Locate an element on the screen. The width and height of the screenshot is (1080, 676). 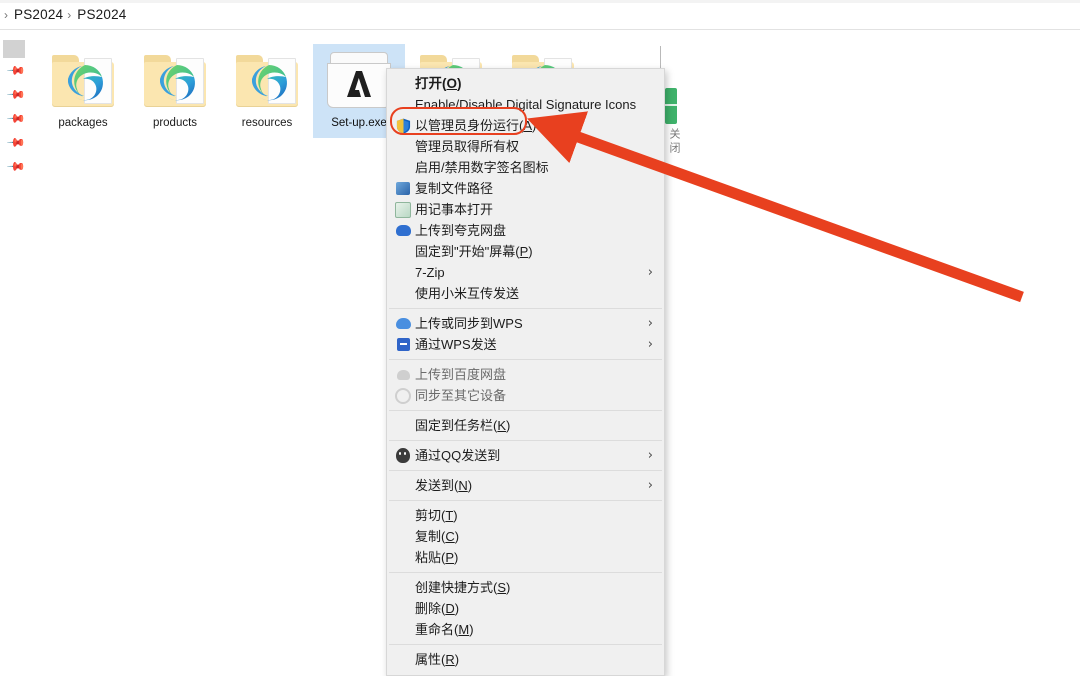
menu-item-label: 通过WPS发送 is located at coordinates (456, 344).